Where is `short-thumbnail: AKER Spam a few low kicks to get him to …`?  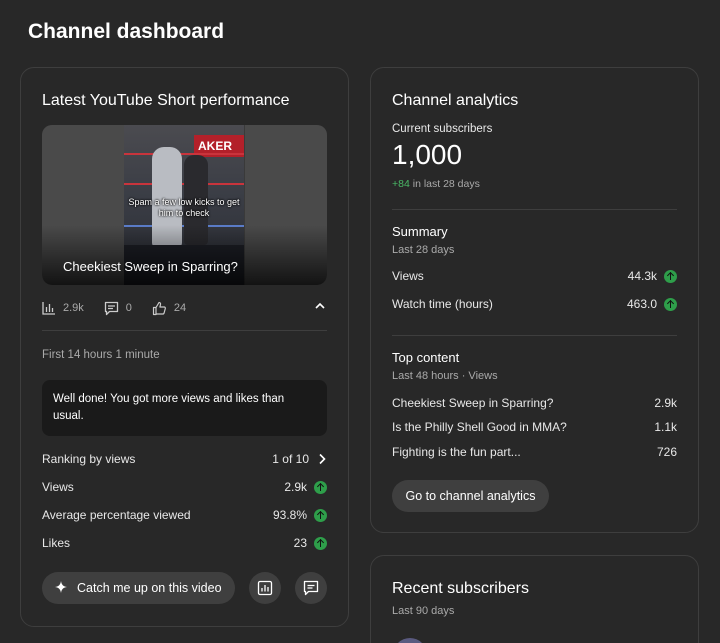
short-thumbnail: AKER Spam a few low kicks to get him to … is located at coordinates (184, 205).